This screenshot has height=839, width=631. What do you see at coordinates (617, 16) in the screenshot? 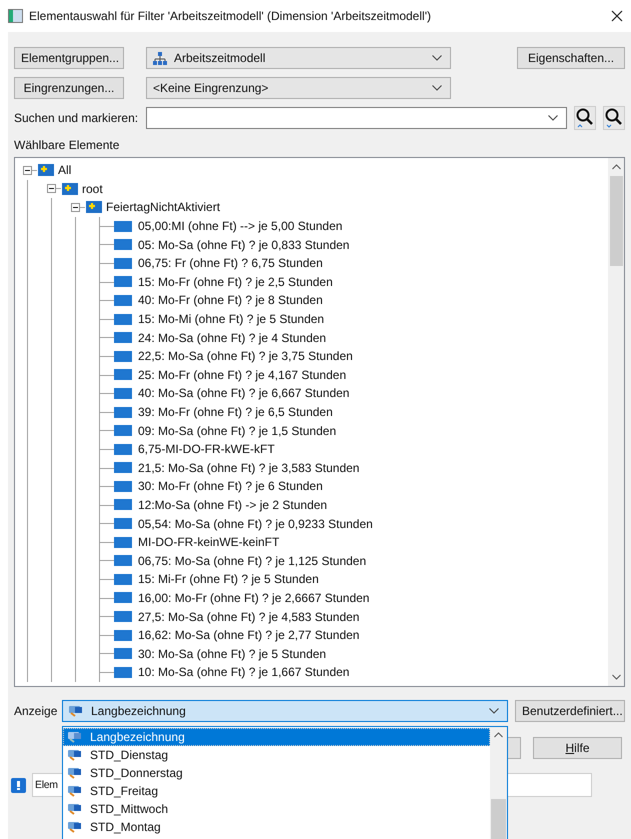
I see `close-icon` at bounding box center [617, 16].